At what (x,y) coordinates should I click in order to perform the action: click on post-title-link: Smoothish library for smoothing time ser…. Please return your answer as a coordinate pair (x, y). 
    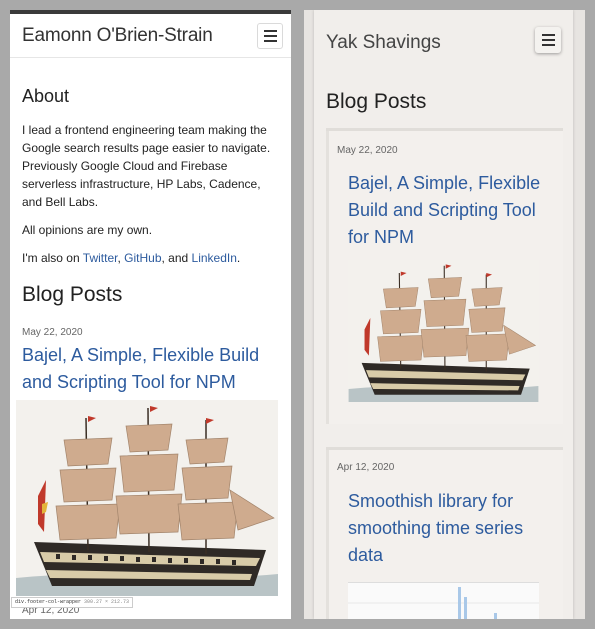
    Looking at the image, I should click on (448, 528).